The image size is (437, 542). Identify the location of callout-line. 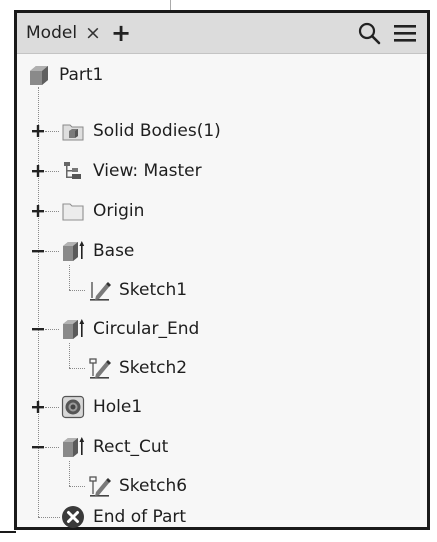
(8, 532).